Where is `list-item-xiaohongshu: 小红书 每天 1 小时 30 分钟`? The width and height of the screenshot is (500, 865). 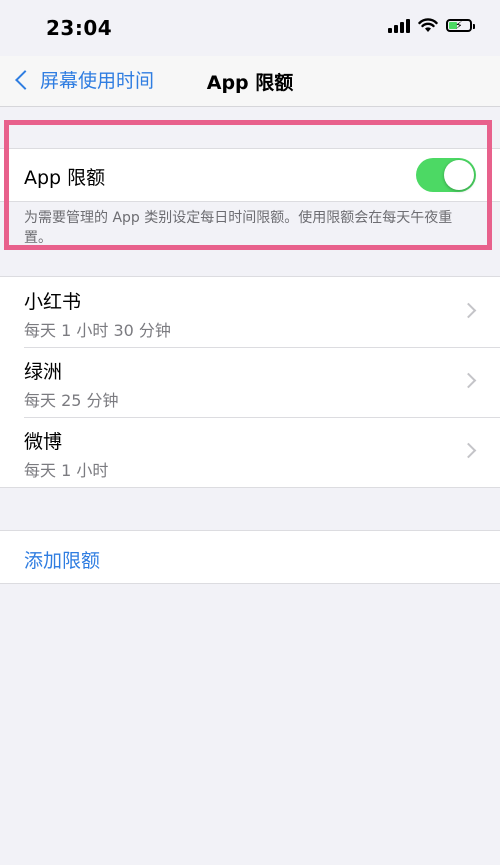 list-item-xiaohongshu: 小红书 每天 1 小时 30 分钟 is located at coordinates (250, 312).